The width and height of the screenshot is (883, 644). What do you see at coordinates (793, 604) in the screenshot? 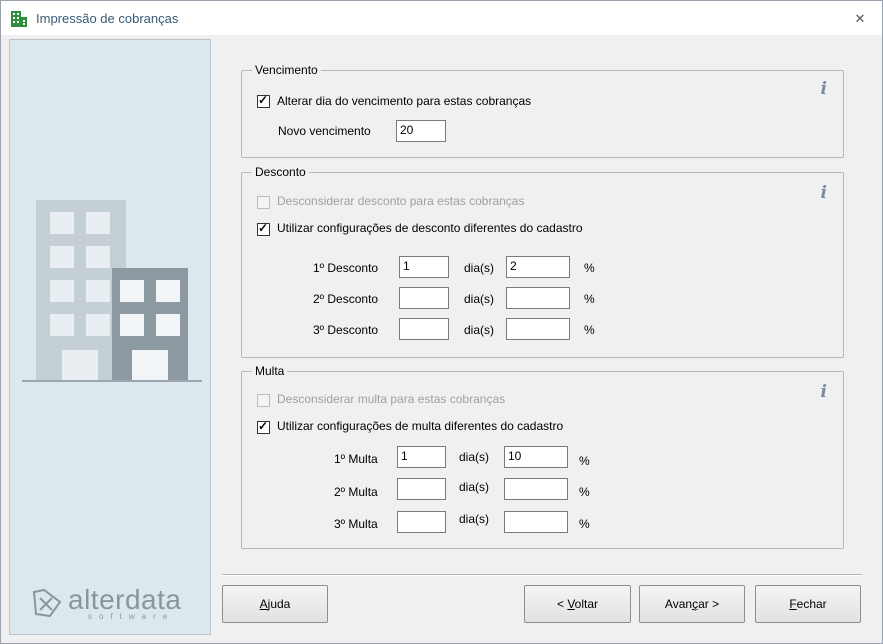
I see `fechar-mnemonic: F` at bounding box center [793, 604].